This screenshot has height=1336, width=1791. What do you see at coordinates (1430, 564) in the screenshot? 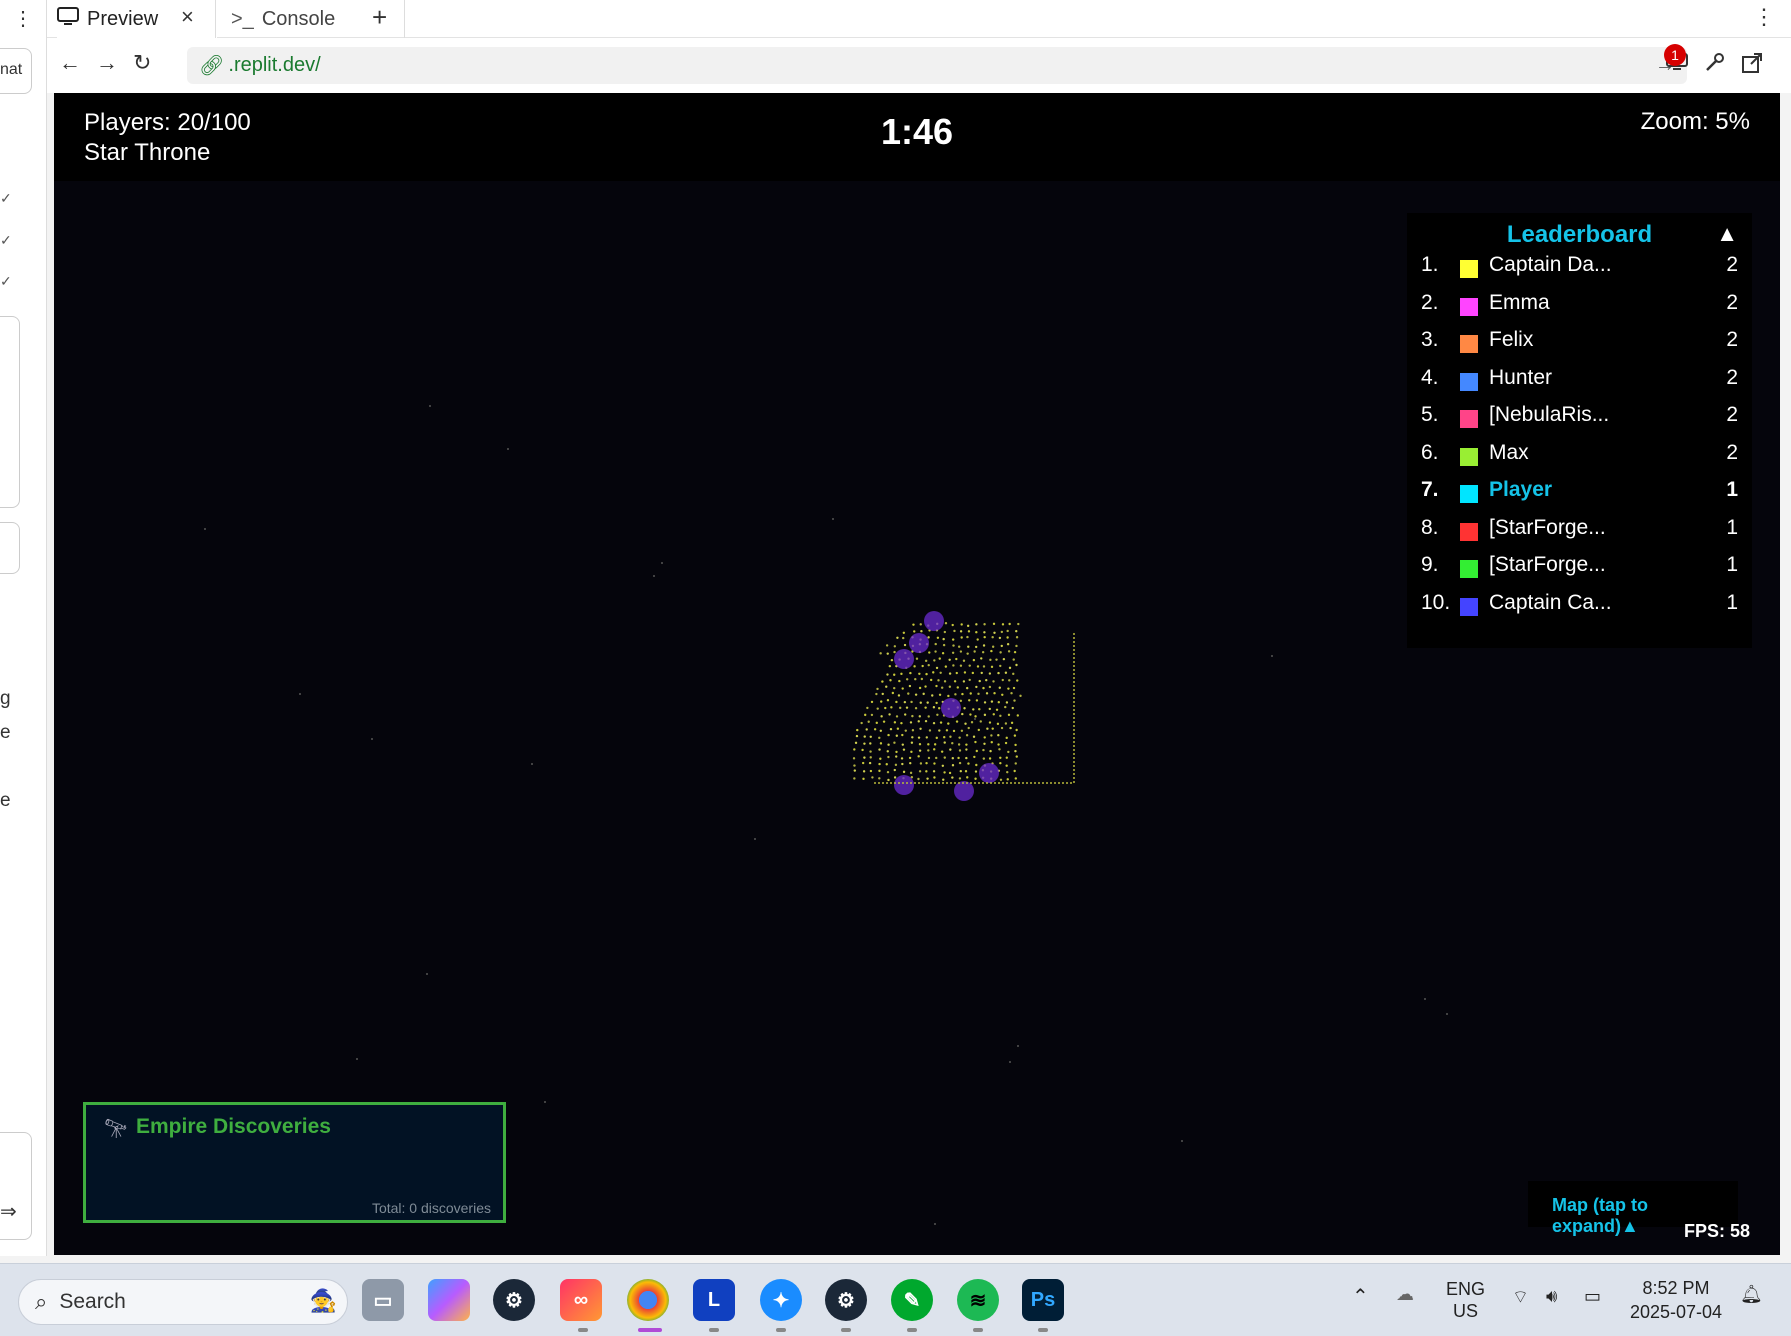
I see `leaderboard-rank: 9.` at bounding box center [1430, 564].